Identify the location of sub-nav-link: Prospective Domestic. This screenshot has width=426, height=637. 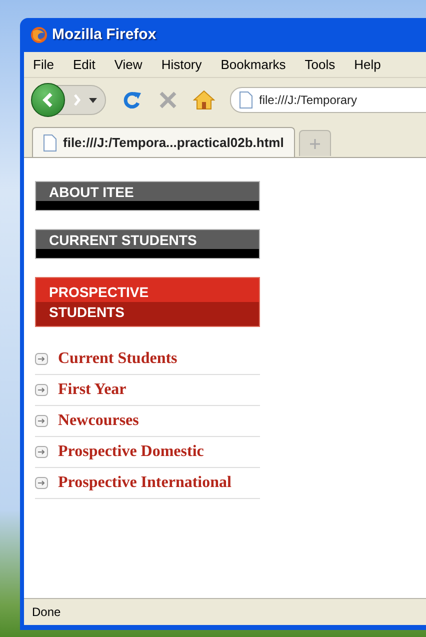
(131, 452).